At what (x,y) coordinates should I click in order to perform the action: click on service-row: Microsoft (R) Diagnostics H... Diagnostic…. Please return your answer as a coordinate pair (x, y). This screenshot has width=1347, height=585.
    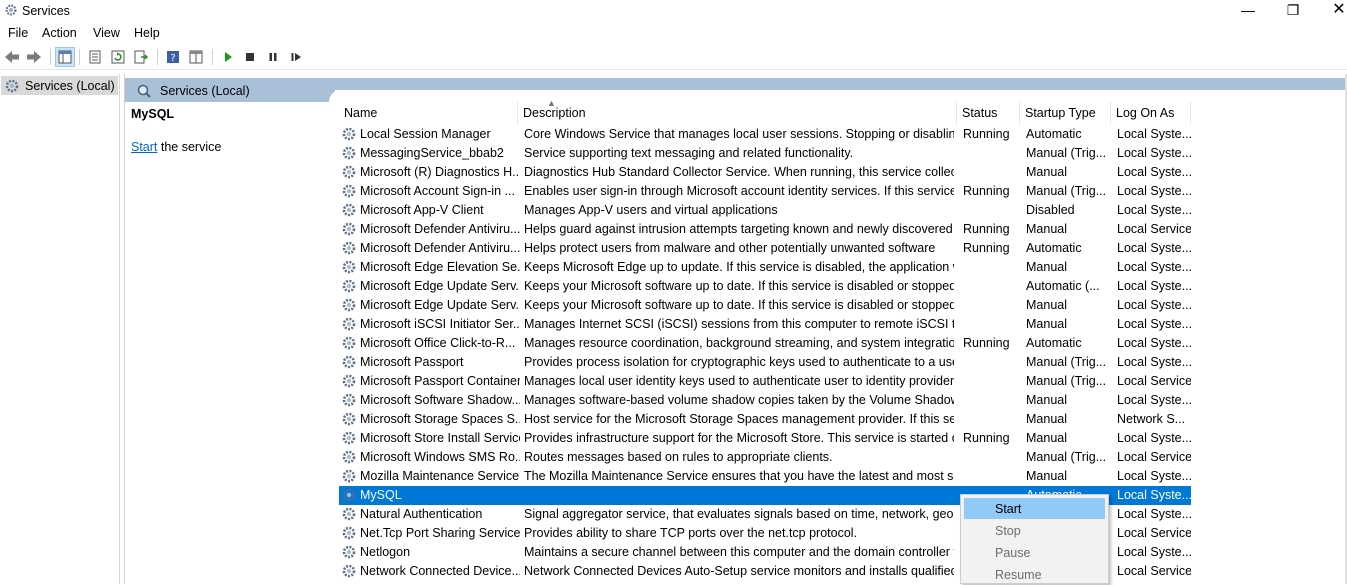
    Looking at the image, I should click on (765, 172).